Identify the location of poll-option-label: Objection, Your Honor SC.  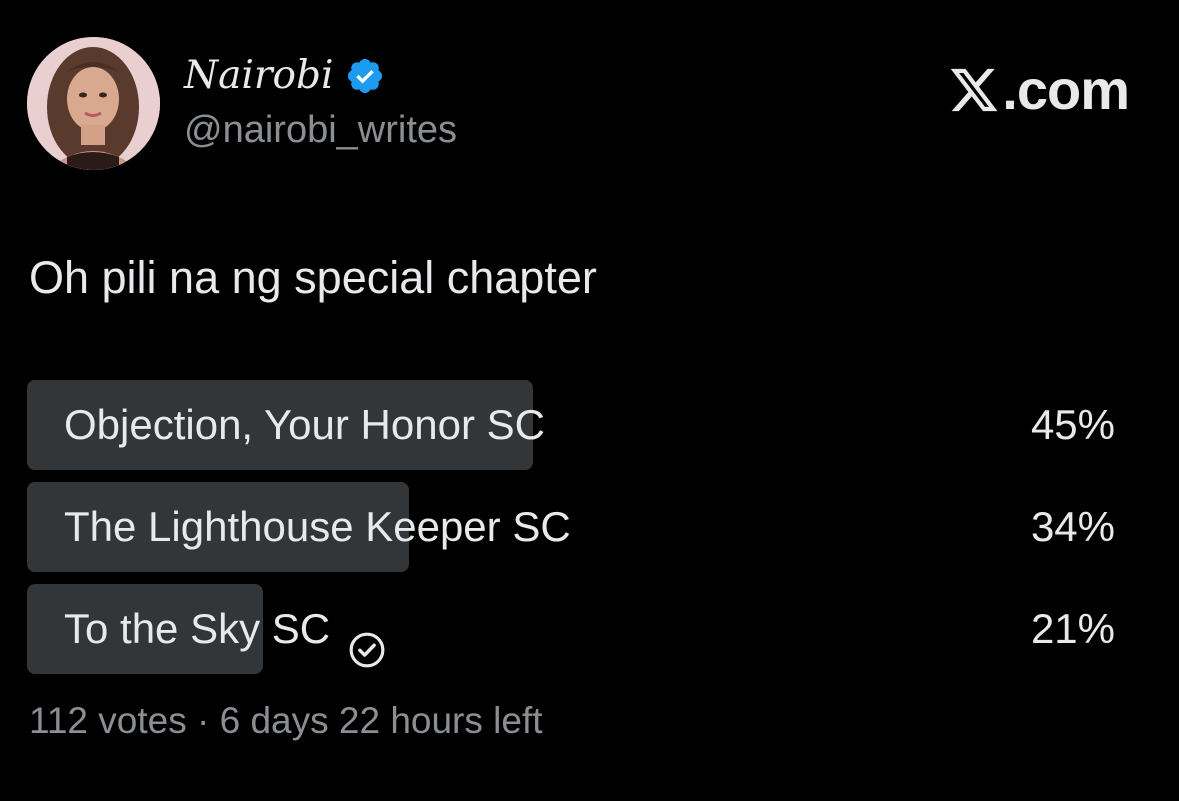
(304, 424).